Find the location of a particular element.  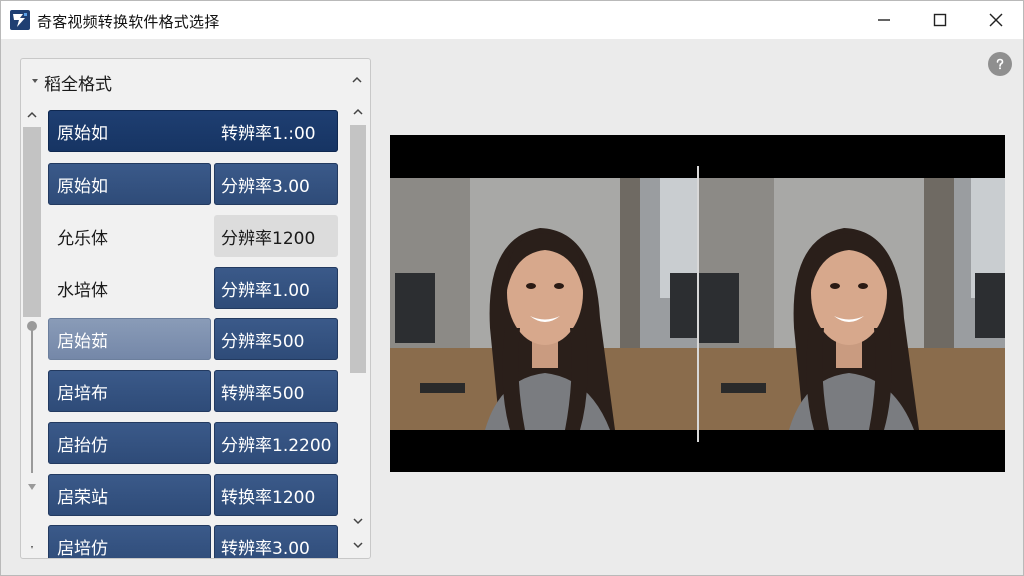

format-row: 原始如 分辨率3.00 is located at coordinates (194, 184).